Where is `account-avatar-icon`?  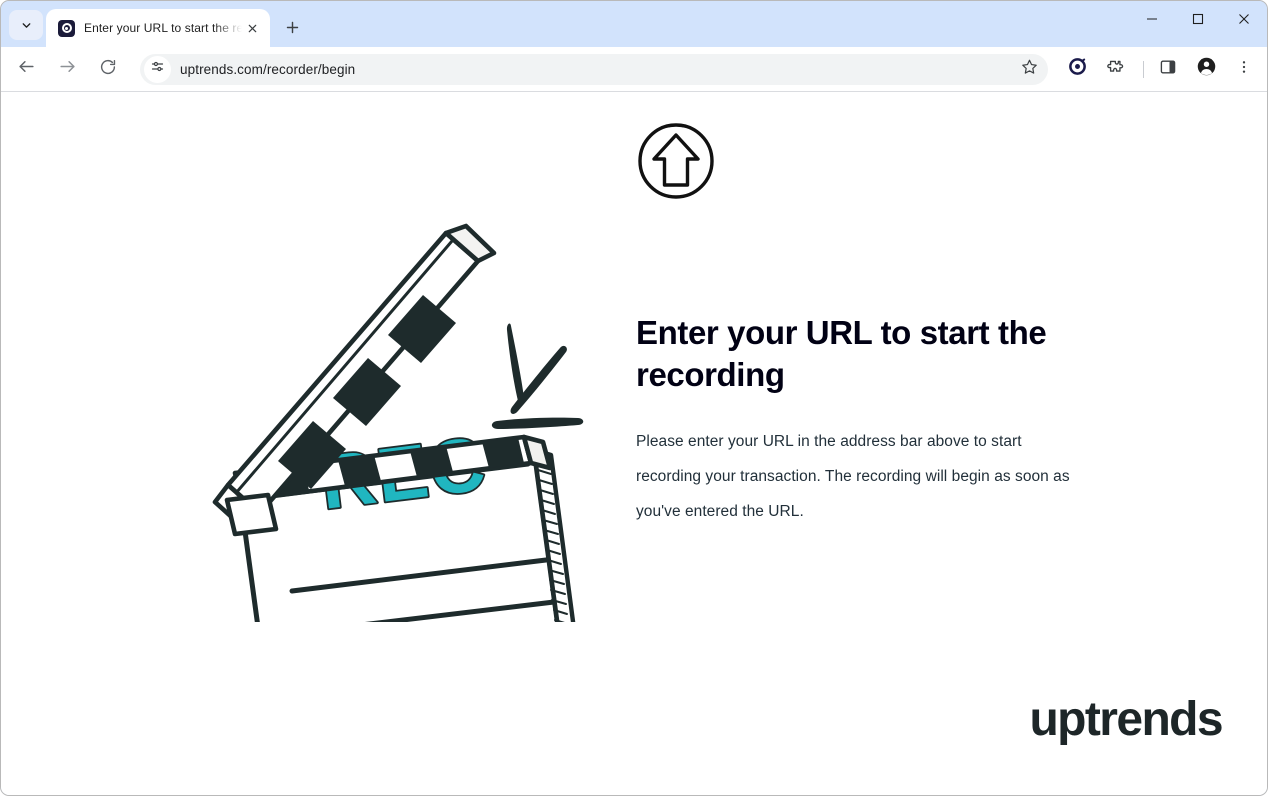 account-avatar-icon is located at coordinates (1206, 69).